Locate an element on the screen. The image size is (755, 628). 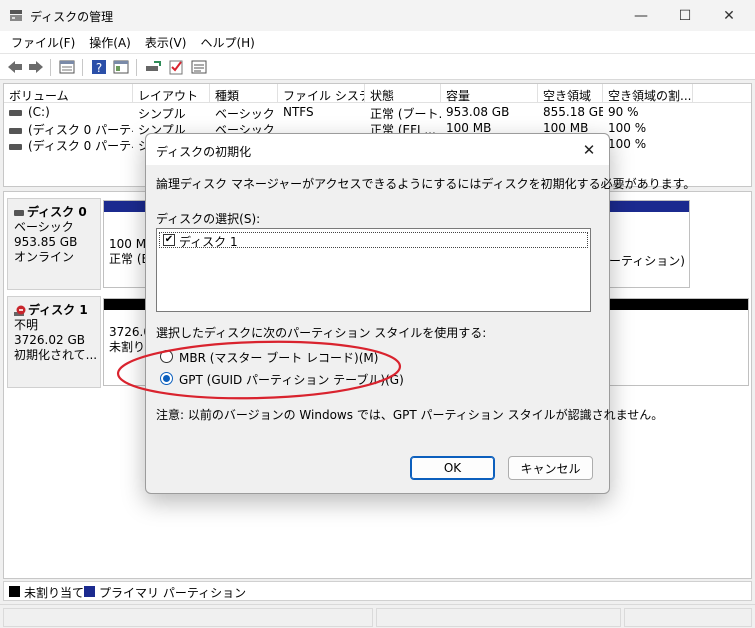
menu-bar: ファイル(F) 操作(A) 表示(V) ヘルプ(H) is located at coordinates (377, 42).